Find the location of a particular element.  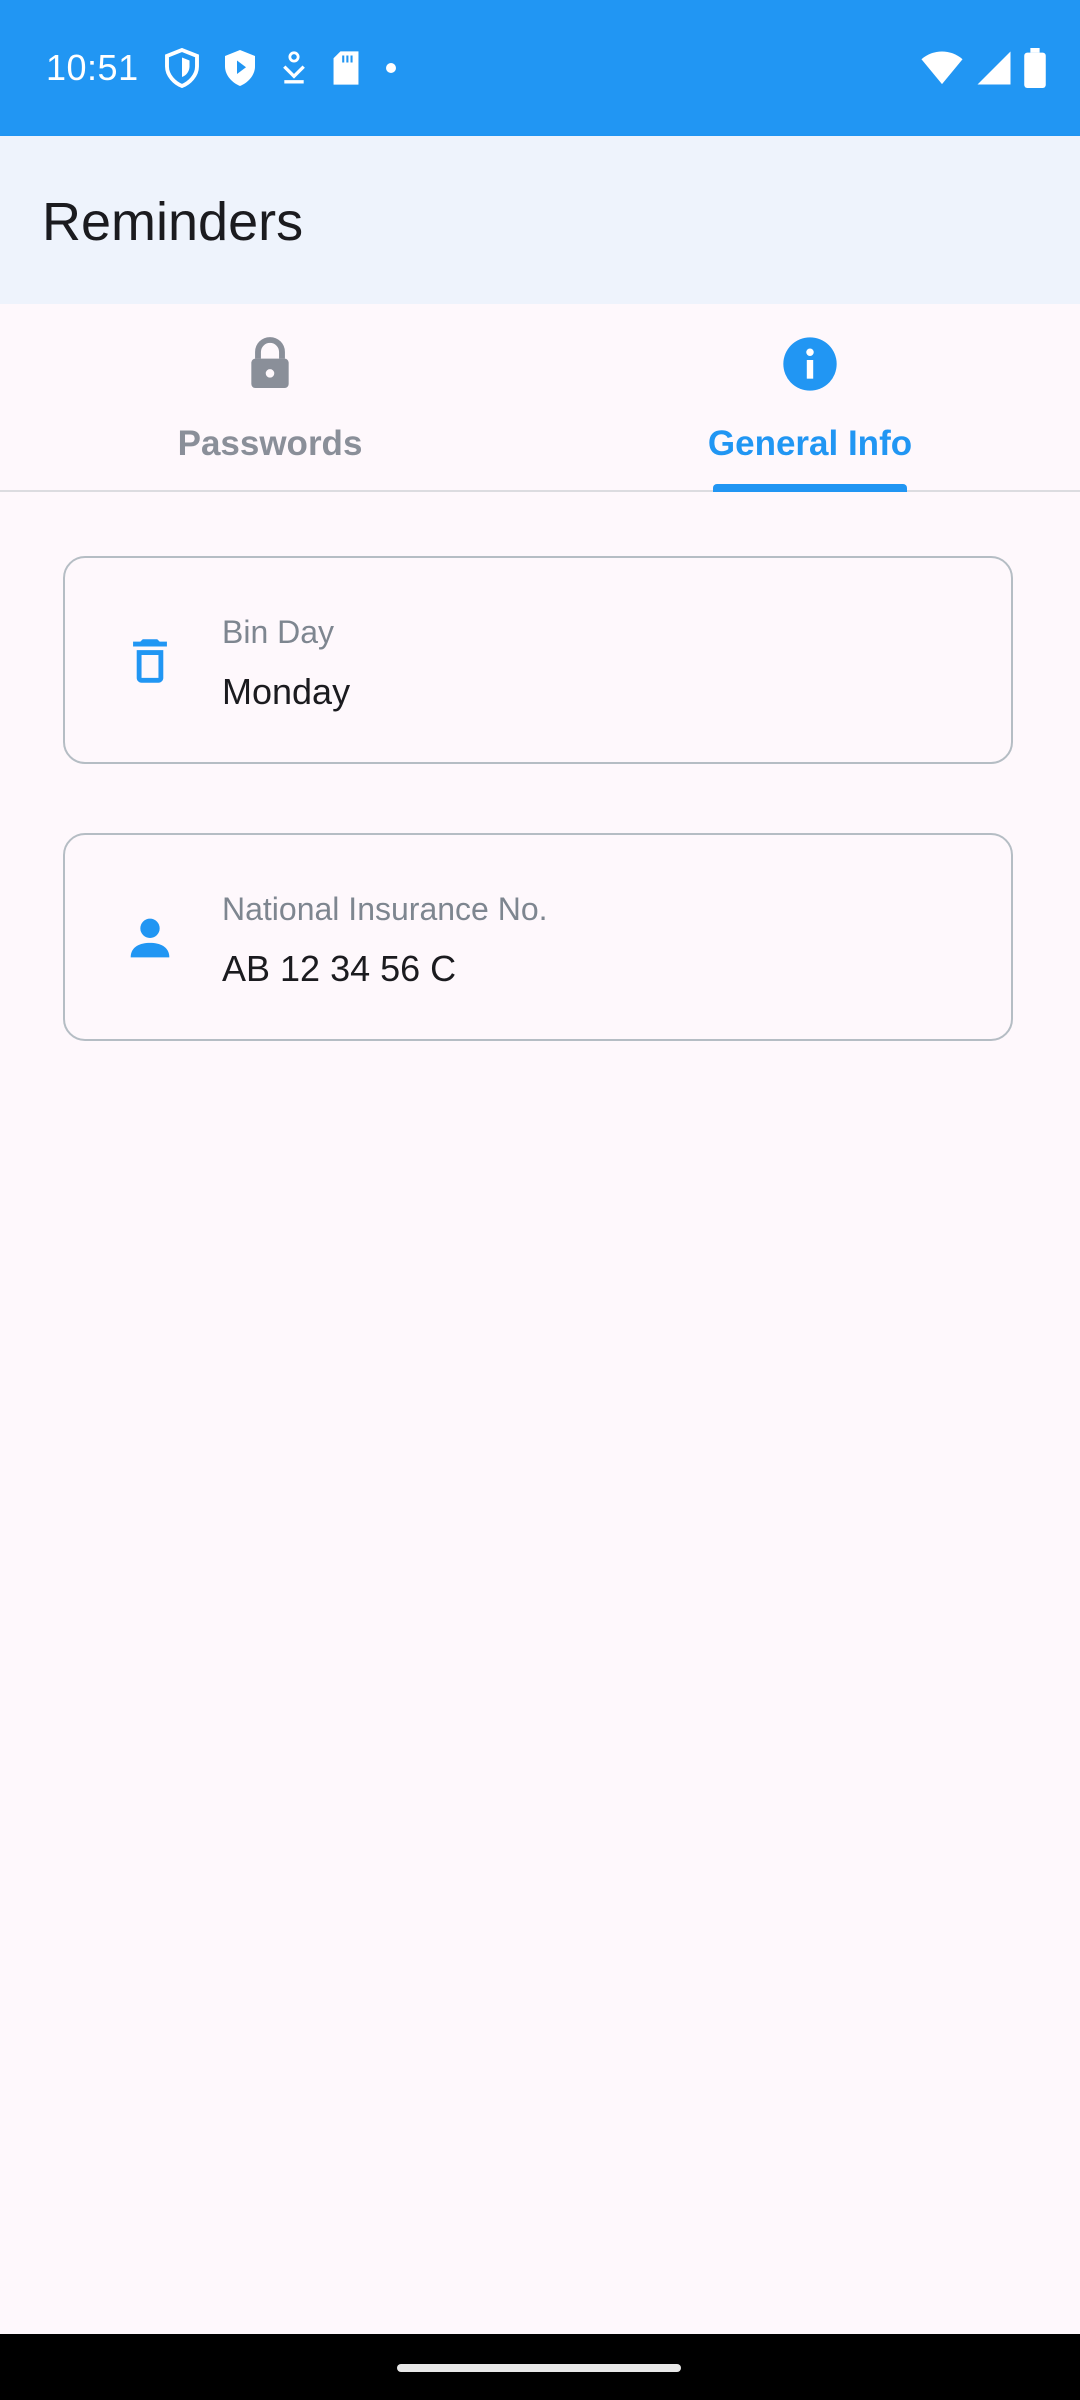

app-bar: Reminders is located at coordinates (540, 220).